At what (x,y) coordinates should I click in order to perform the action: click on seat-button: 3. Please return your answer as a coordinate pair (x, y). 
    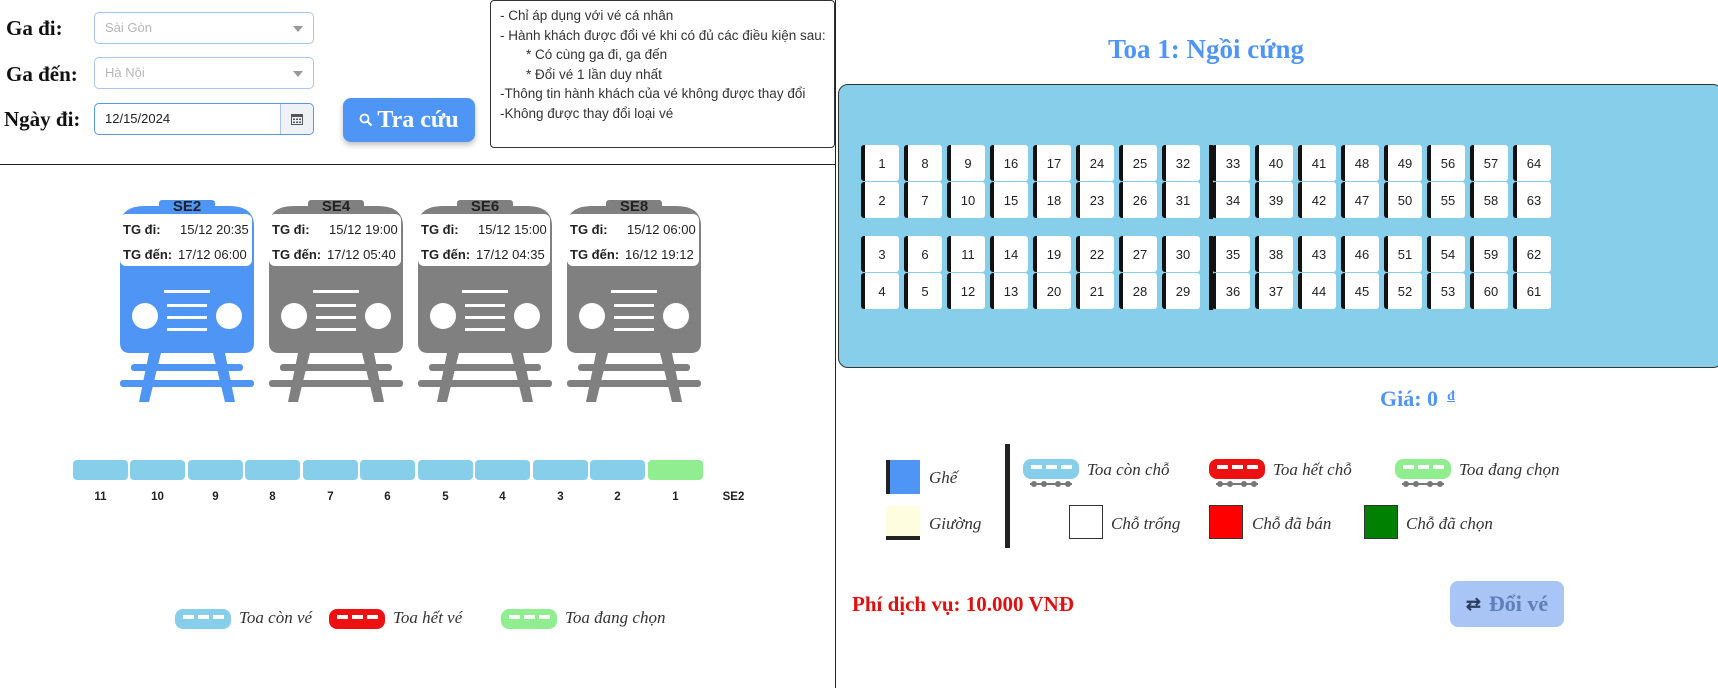
    Looking at the image, I should click on (880, 254).